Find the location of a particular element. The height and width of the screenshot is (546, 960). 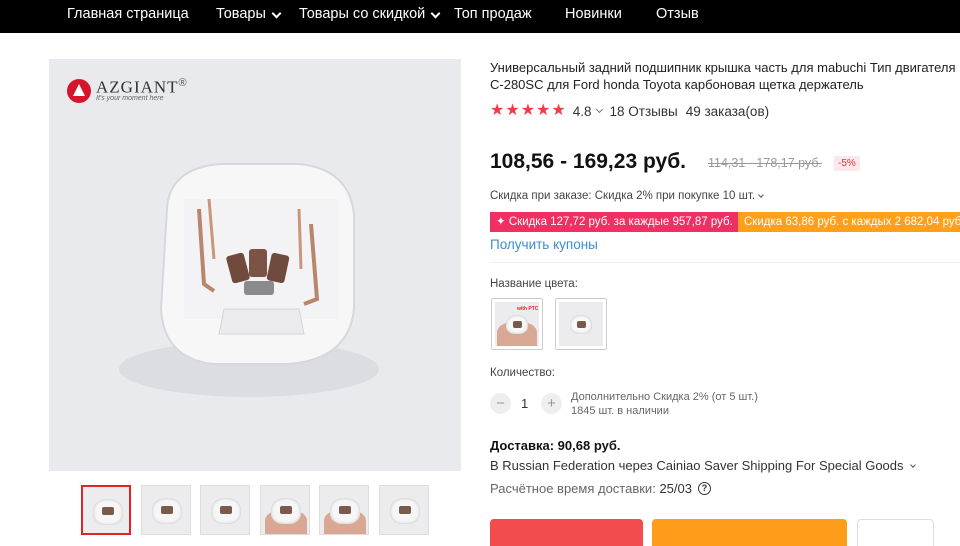

old-price: 114,31 - 178,17 руб. is located at coordinates (765, 163).